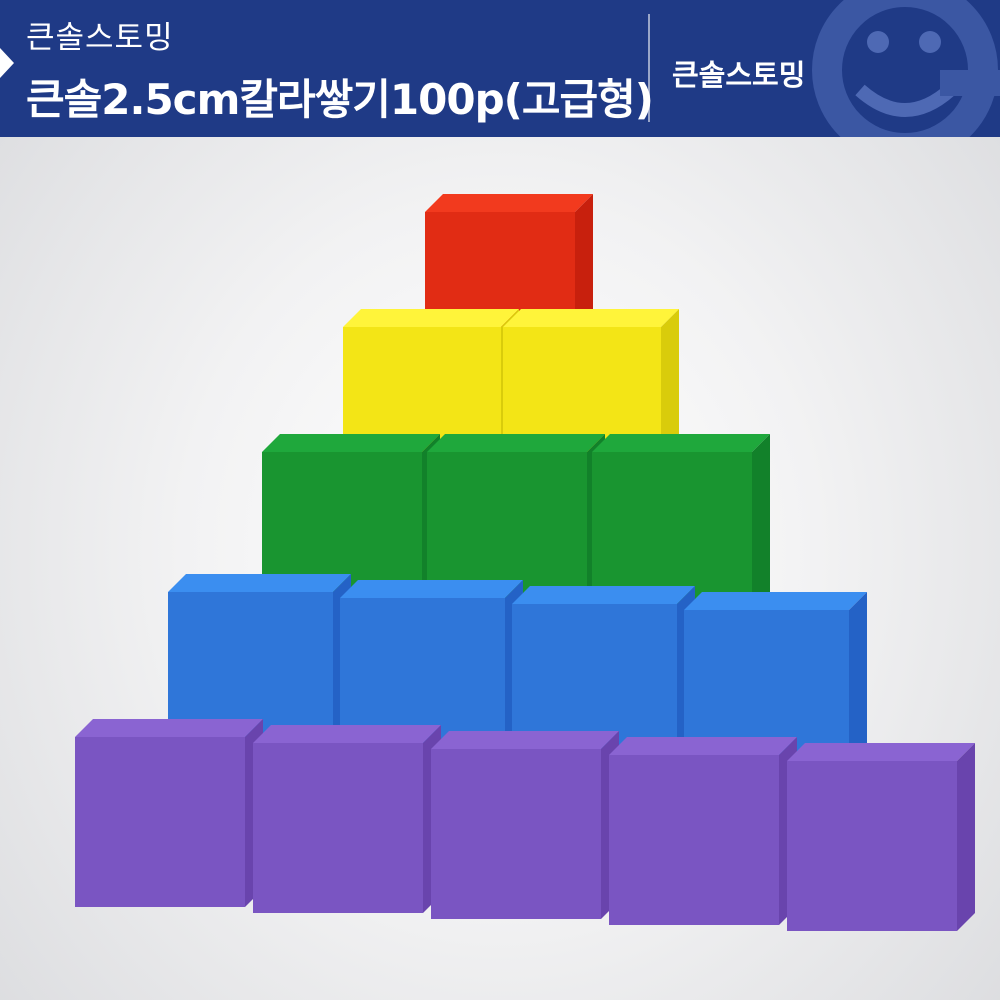 This screenshot has height=1000, width=1000. I want to click on brand-name: 큰솔스토밍, so click(100, 38).